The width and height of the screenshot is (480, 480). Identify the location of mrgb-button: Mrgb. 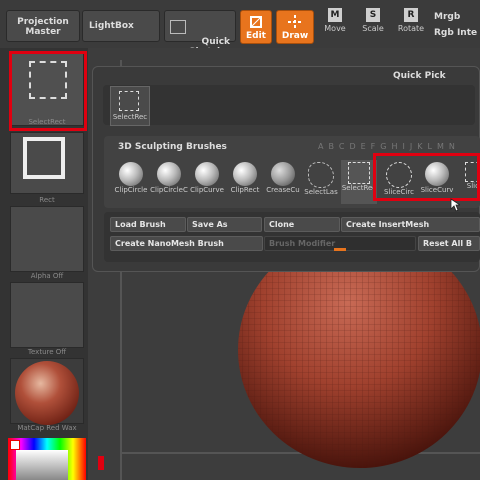
(447, 17).